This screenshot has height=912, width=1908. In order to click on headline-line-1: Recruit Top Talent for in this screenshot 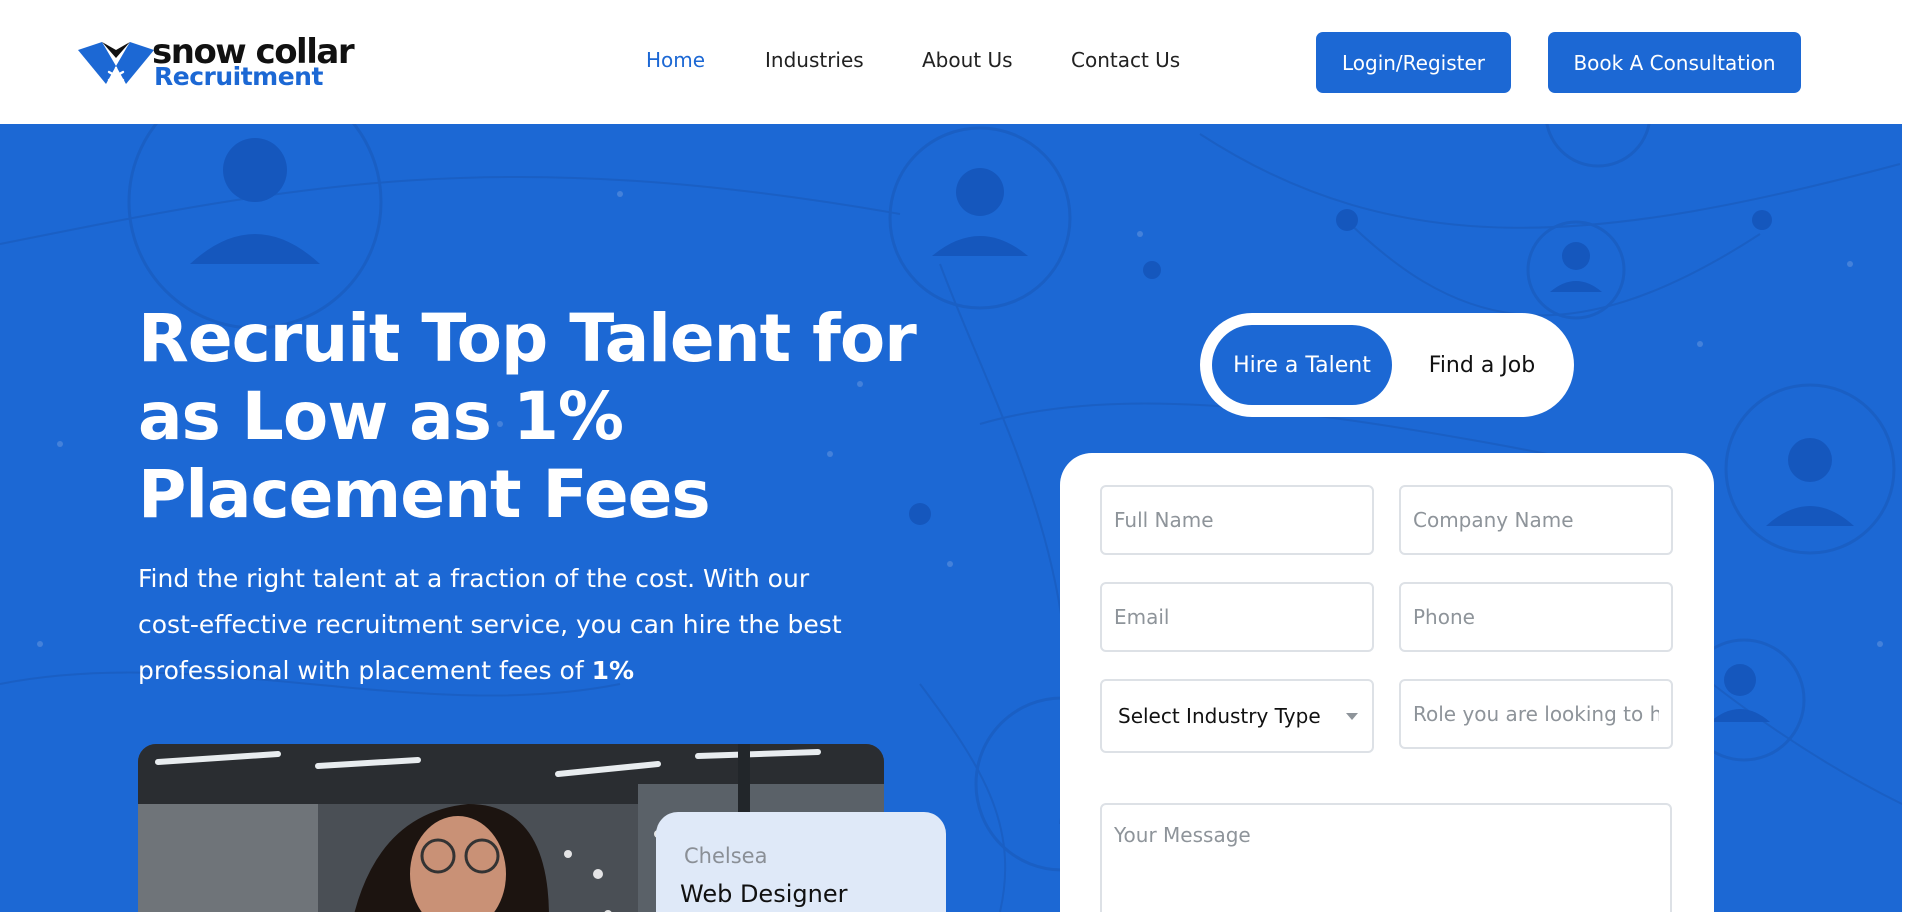, I will do `click(527, 338)`.